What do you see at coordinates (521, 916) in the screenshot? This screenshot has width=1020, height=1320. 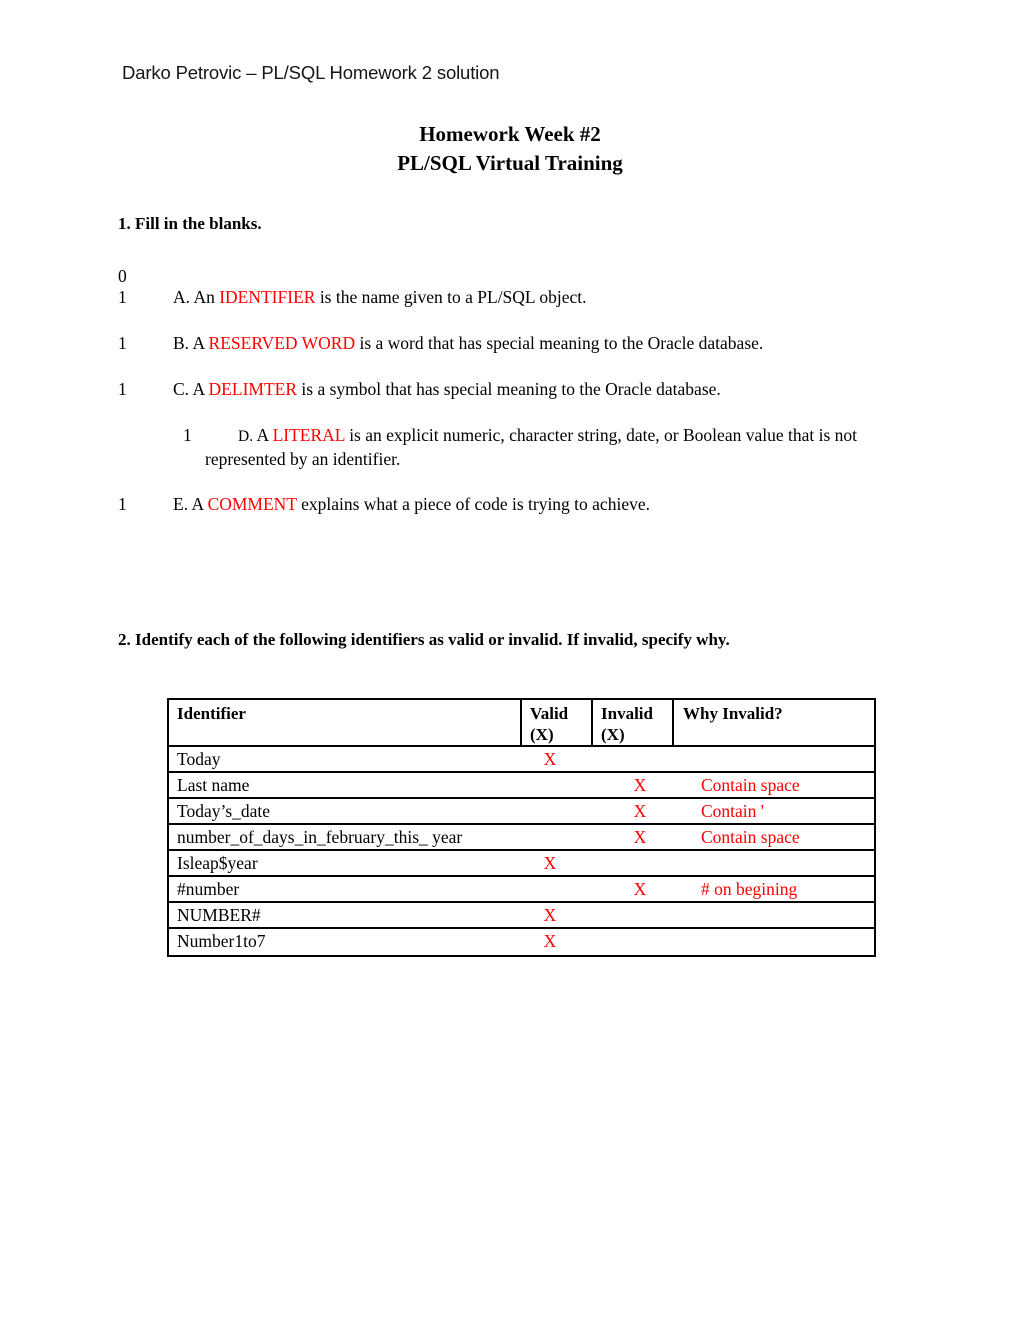 I see `table-row: NUMBER# X` at bounding box center [521, 916].